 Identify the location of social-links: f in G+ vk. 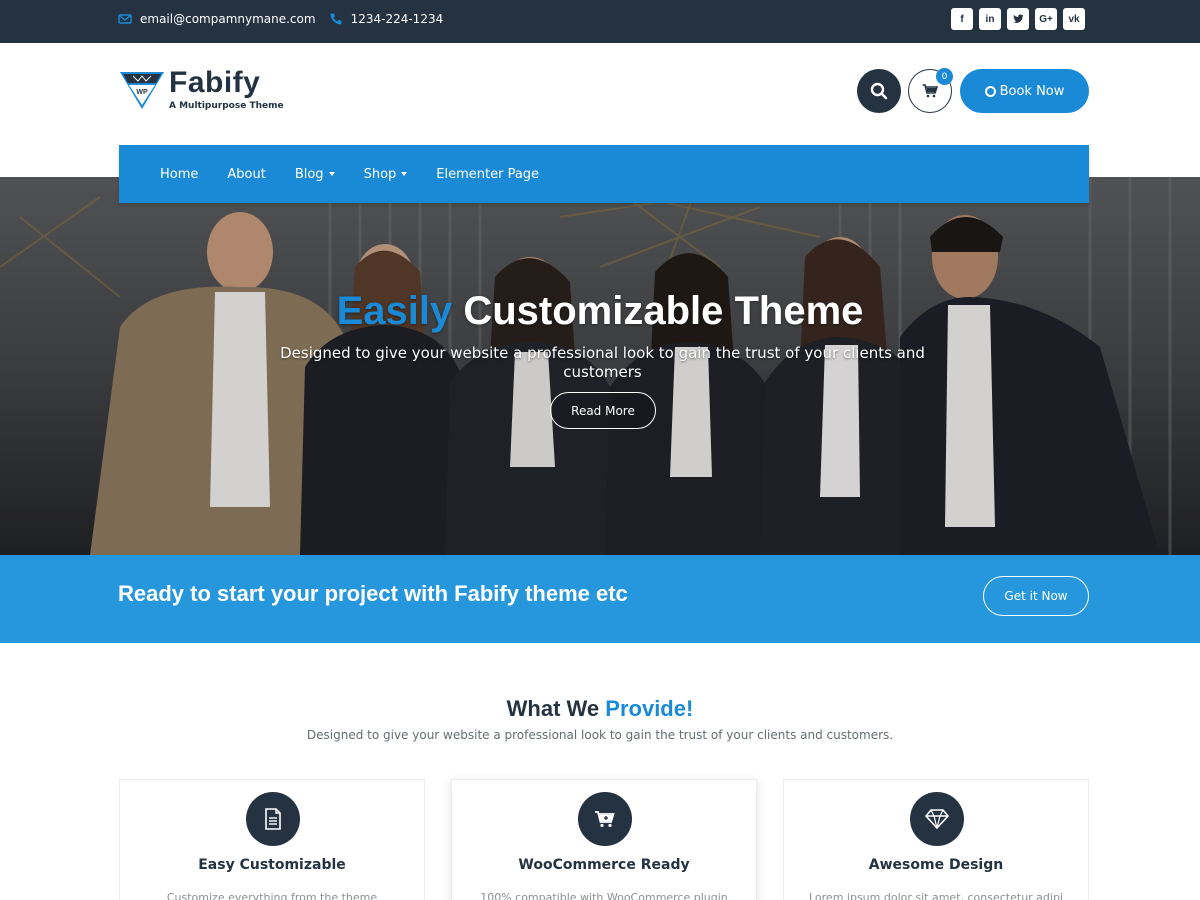
(1015, 19).